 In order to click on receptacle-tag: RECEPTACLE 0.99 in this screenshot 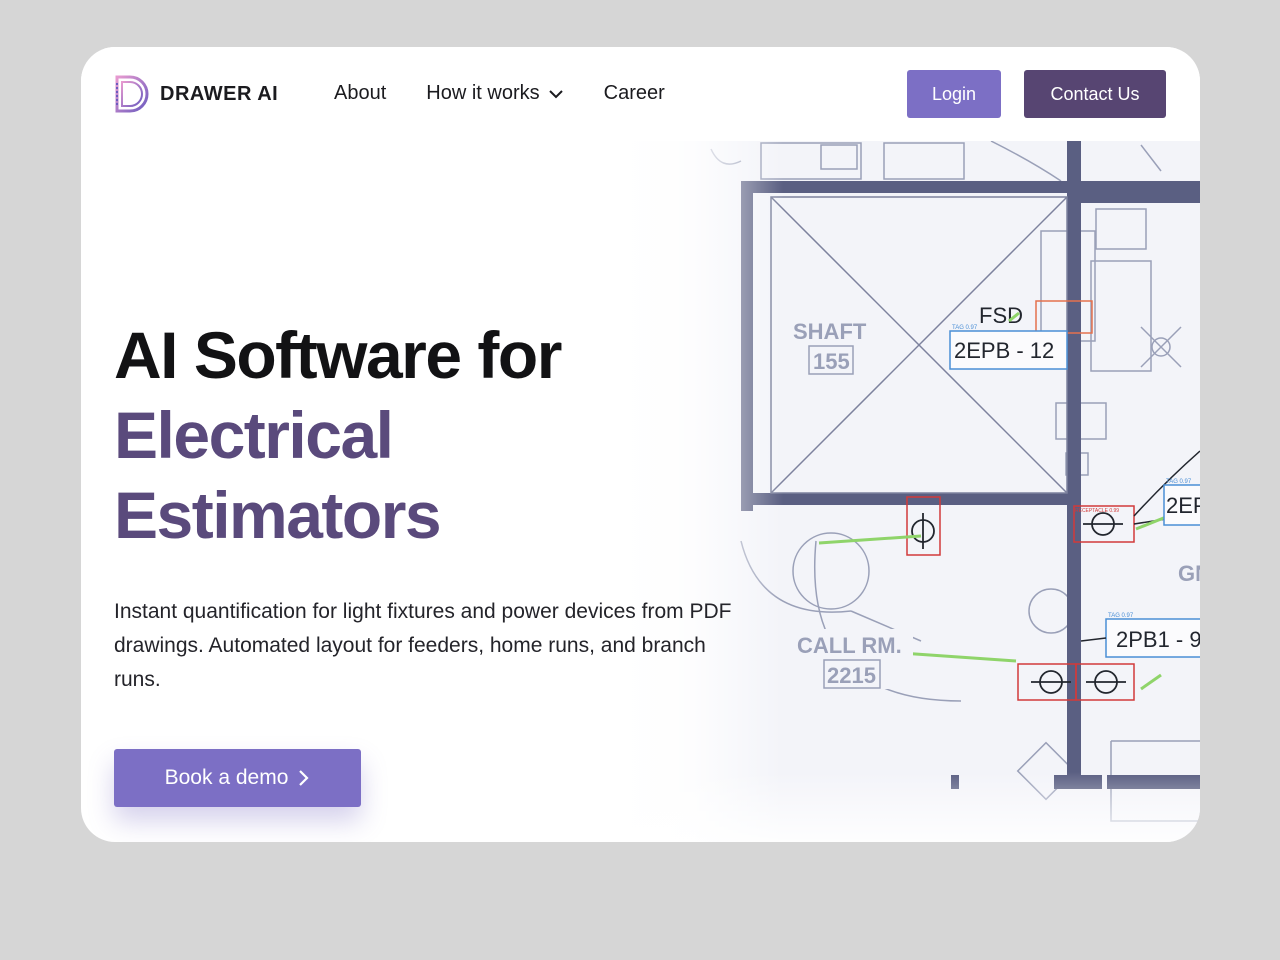, I will do `click(1097, 511)`.